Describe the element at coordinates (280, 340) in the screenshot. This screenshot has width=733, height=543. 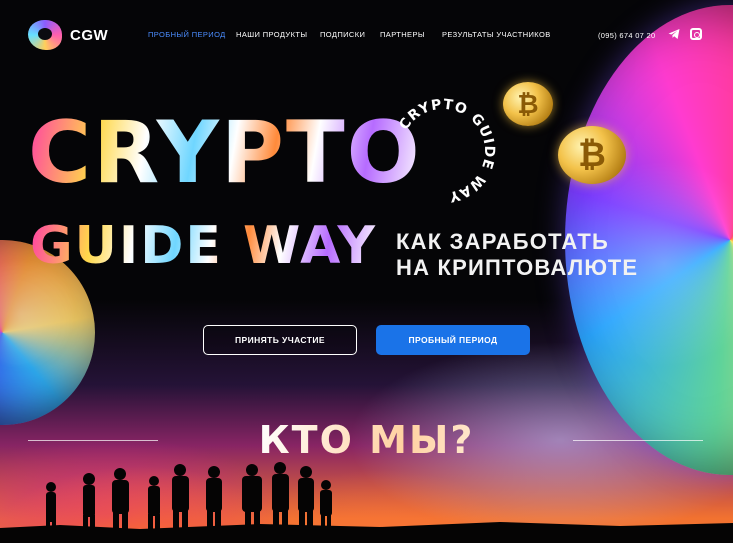
I see `participate-button: ПРИНЯТЬ УЧАСТИЕ` at that location.